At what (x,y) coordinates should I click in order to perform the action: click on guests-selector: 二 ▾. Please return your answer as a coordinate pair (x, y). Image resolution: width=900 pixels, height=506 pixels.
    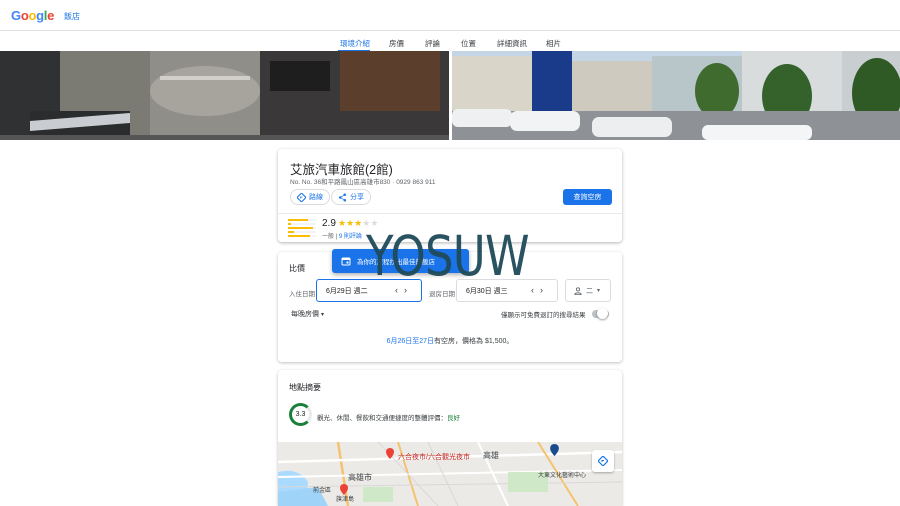
    Looking at the image, I should click on (588, 290).